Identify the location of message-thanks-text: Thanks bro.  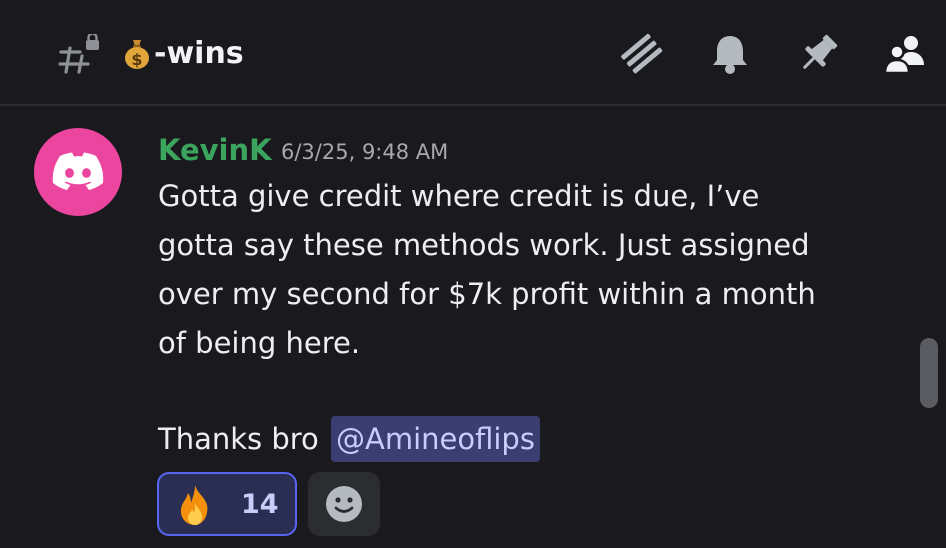
(238, 439).